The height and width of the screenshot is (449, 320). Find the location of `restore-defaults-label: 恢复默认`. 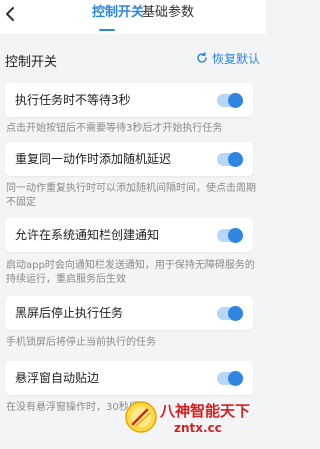

restore-defaults-label: 恢复默认 is located at coordinates (236, 58).